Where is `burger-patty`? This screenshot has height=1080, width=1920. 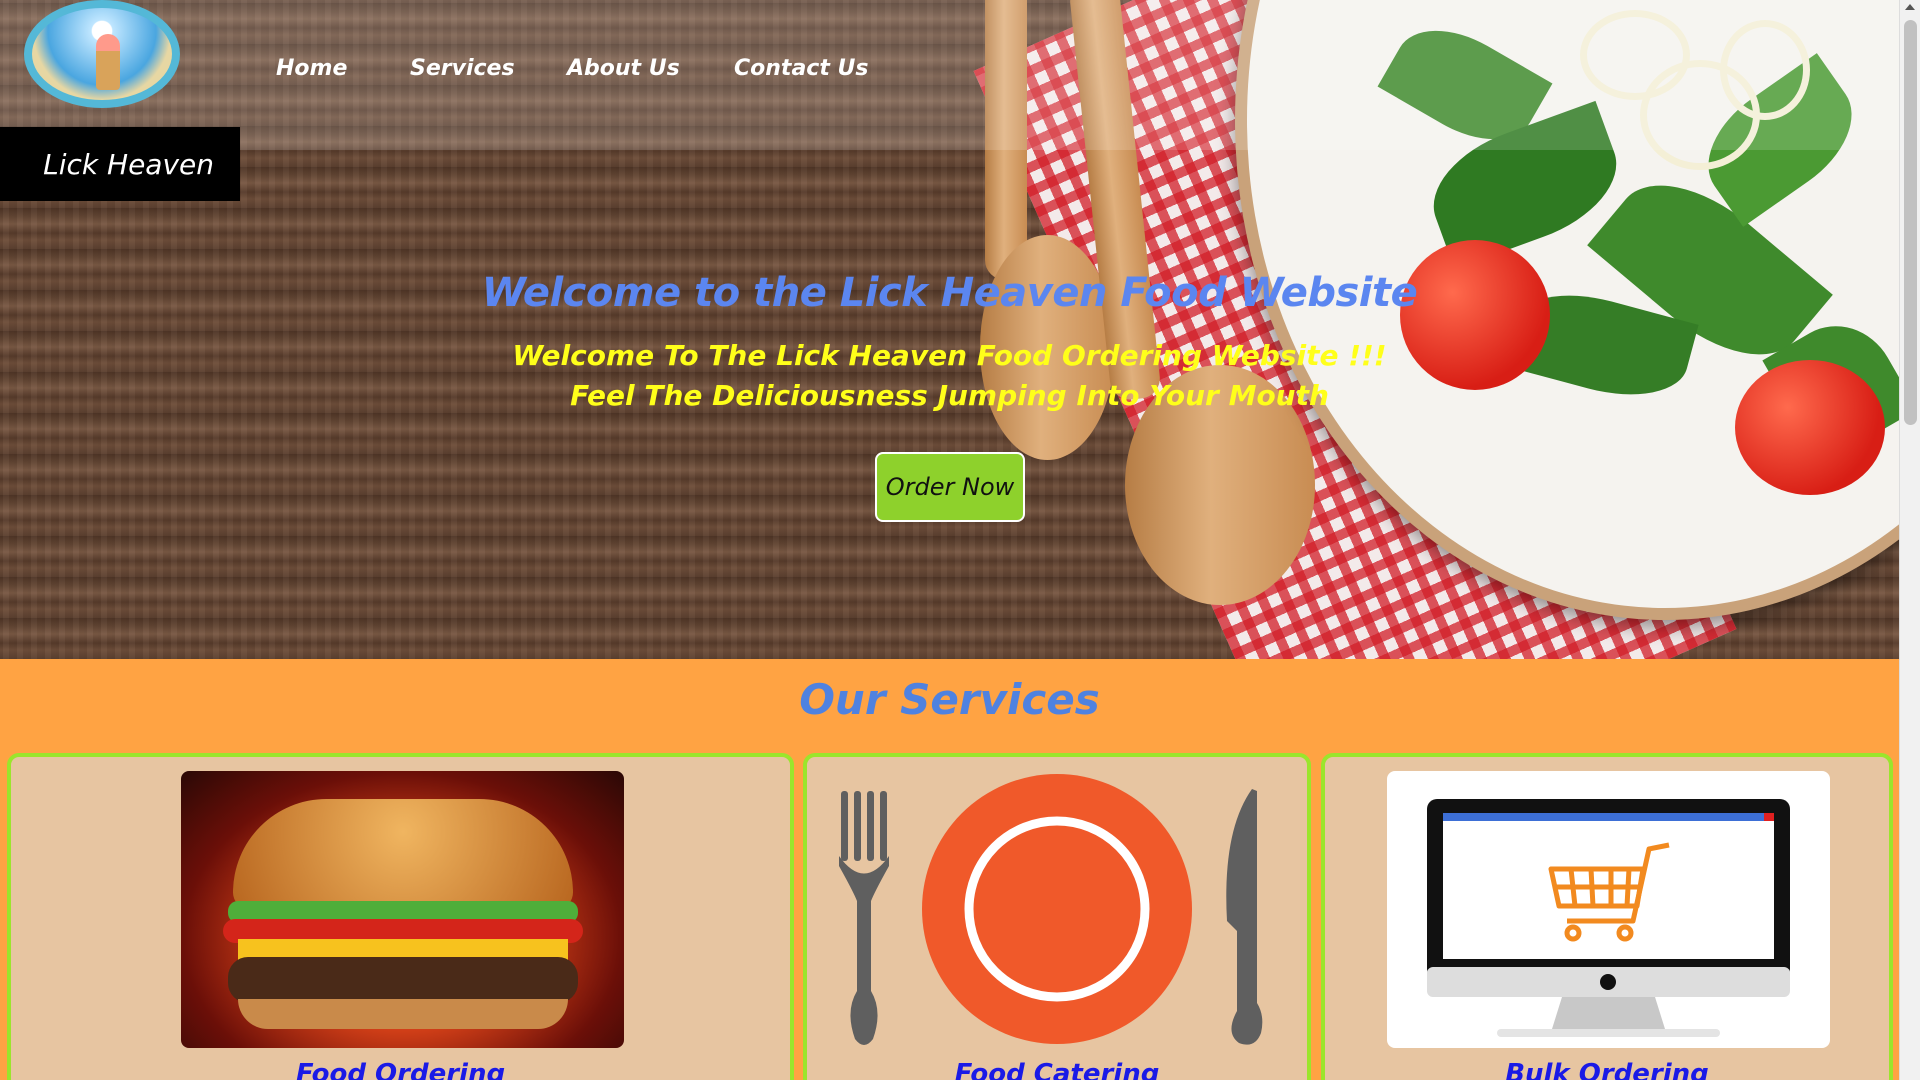 burger-patty is located at coordinates (402, 980).